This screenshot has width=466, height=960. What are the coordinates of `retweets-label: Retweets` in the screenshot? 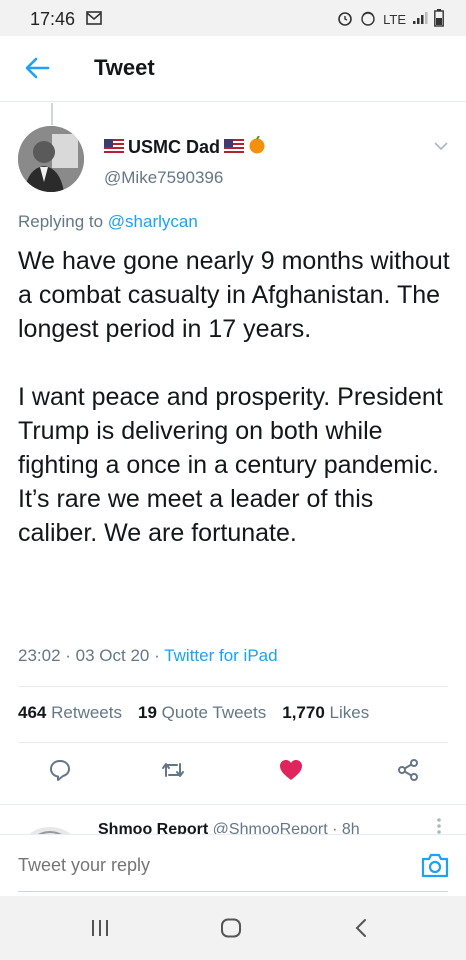 It's located at (86, 712).